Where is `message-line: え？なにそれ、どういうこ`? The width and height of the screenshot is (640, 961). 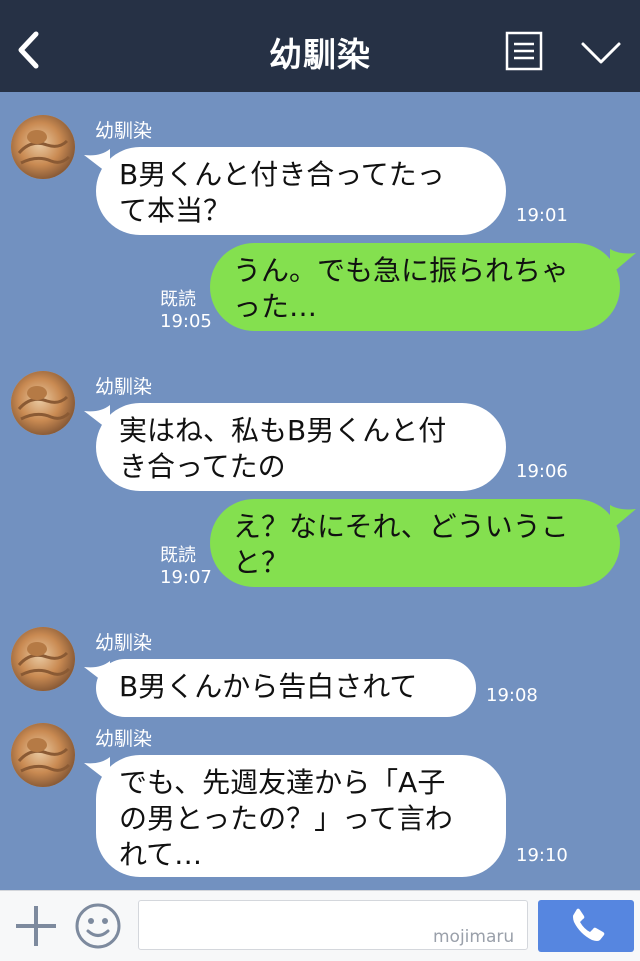 message-line: え？なにそれ、どういうこ is located at coordinates (401, 526).